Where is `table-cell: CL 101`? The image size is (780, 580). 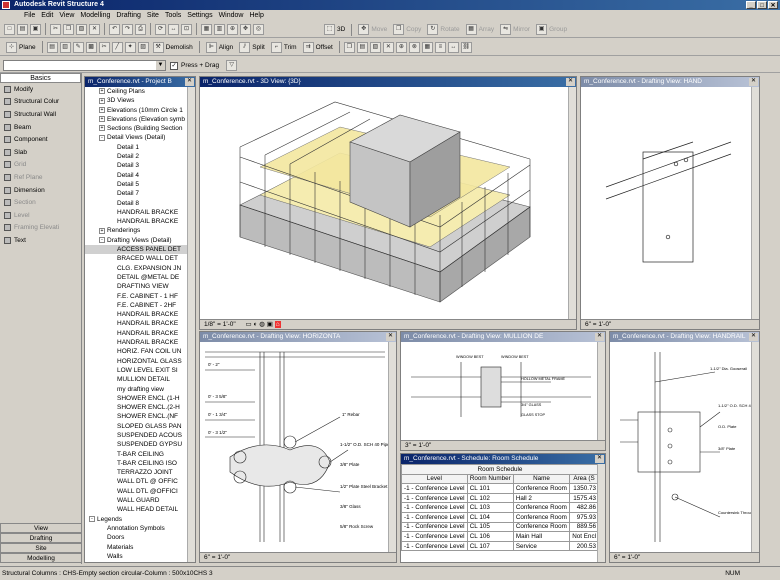 table-cell: CL 101 is located at coordinates (490, 488).